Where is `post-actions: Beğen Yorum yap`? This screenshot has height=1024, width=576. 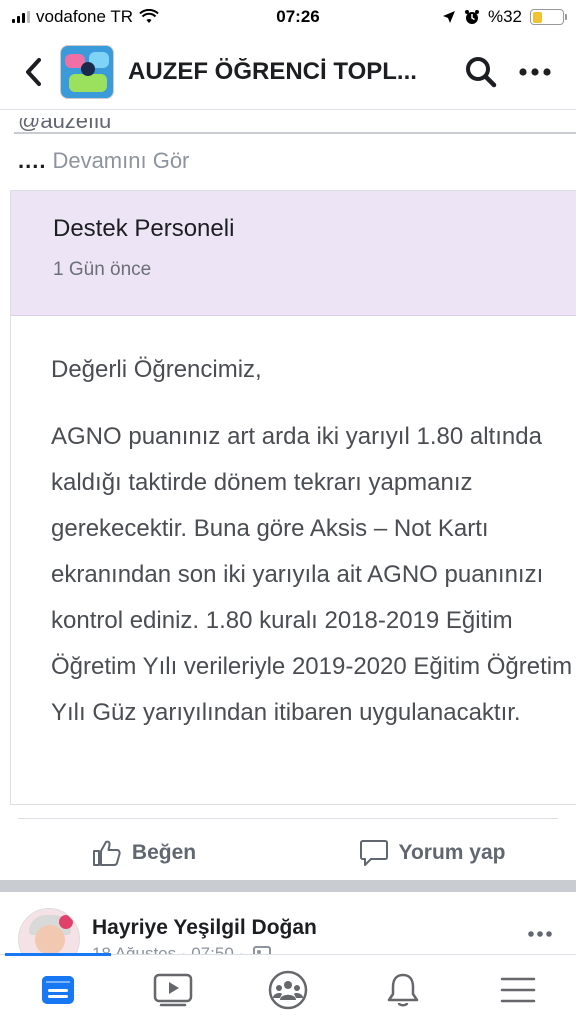
post-actions: Beğen Yorum yap is located at coordinates (288, 853).